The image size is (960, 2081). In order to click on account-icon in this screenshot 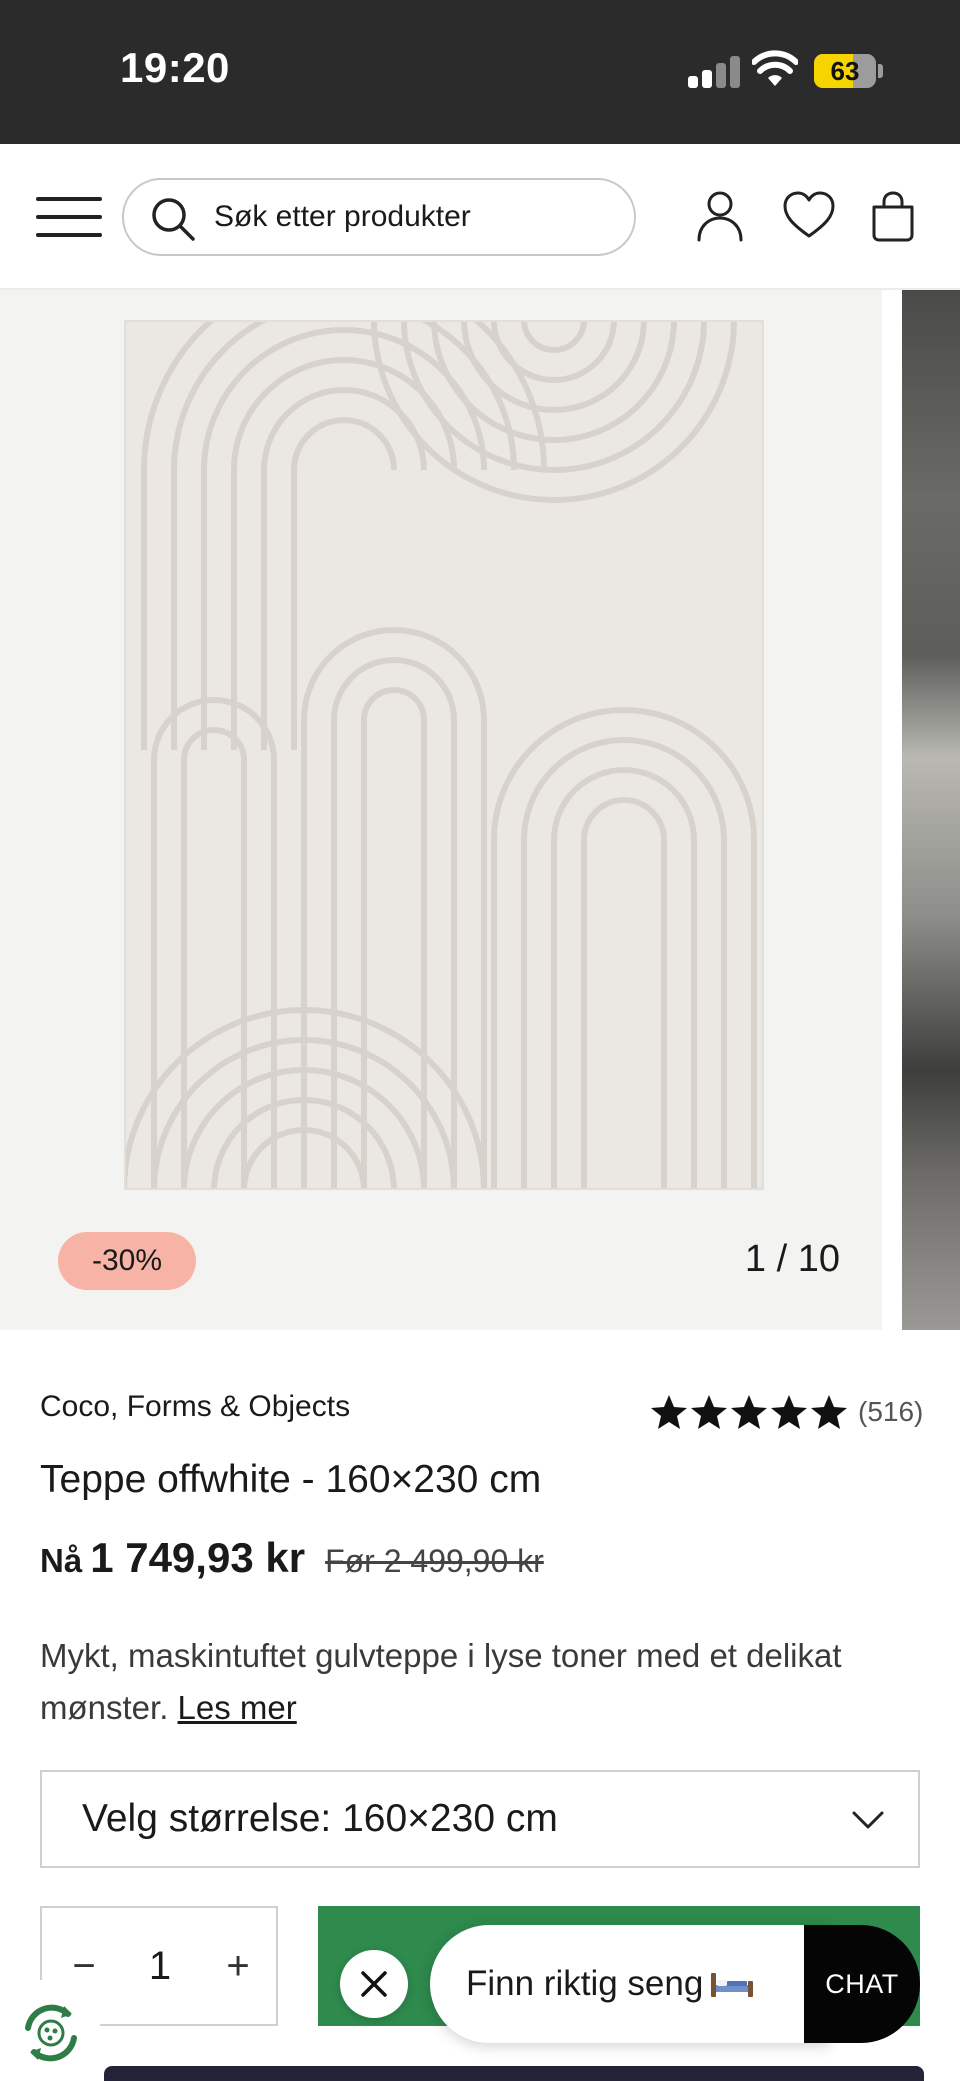, I will do `click(720, 216)`.